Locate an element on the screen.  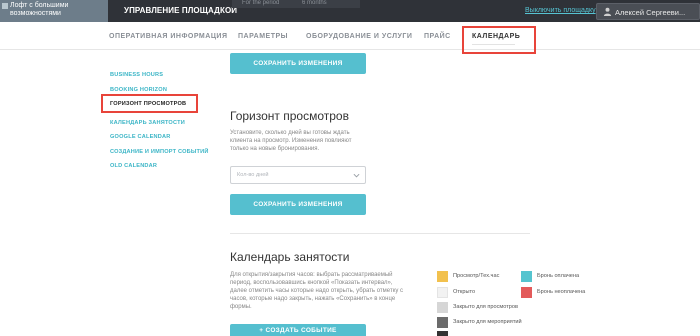
save-changes-button: СОХРАНИТЬ ИЗМЕНЕНИЯ is located at coordinates (298, 63).